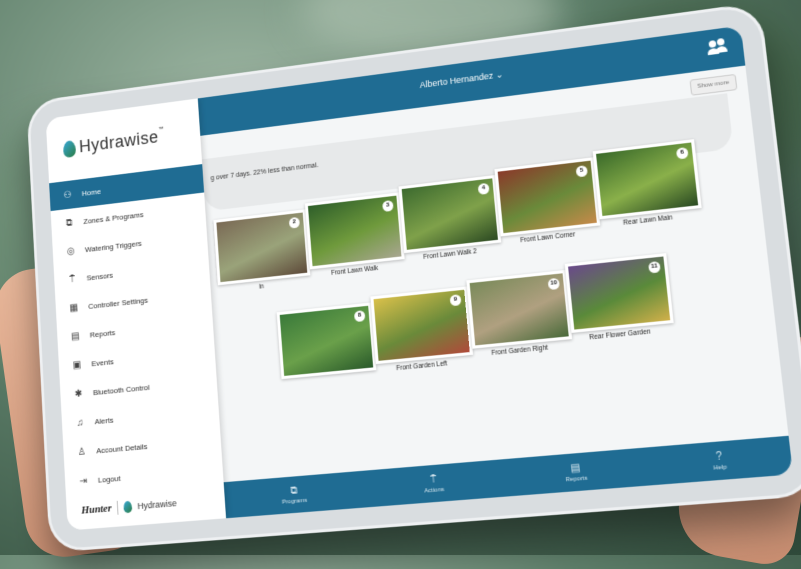  I want to click on zone-card: 8, so click(326, 342).